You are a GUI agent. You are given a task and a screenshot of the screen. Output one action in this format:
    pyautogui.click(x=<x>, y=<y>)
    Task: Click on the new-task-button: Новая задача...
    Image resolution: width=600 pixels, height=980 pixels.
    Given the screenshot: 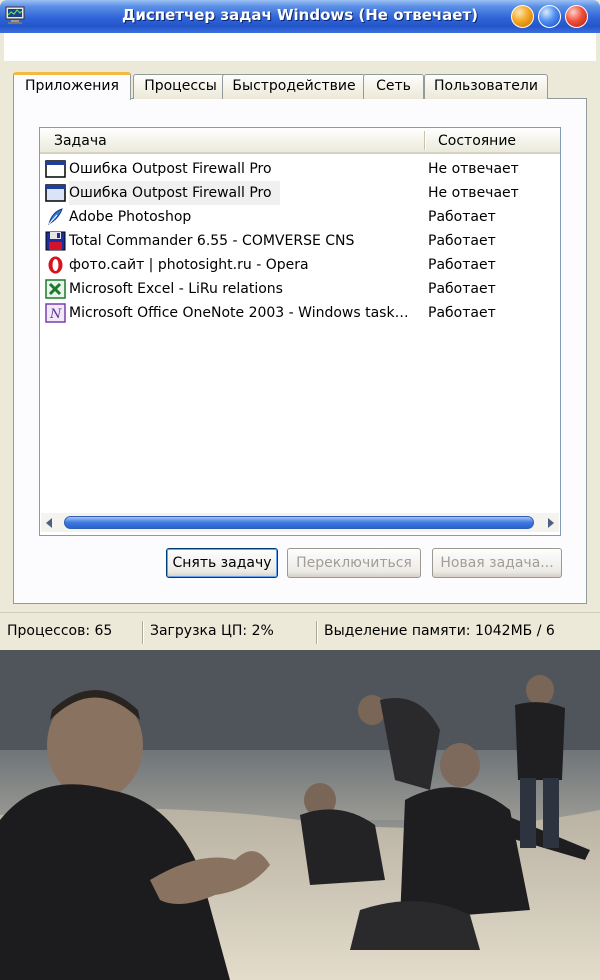 What is the action you would take?
    pyautogui.click(x=497, y=563)
    